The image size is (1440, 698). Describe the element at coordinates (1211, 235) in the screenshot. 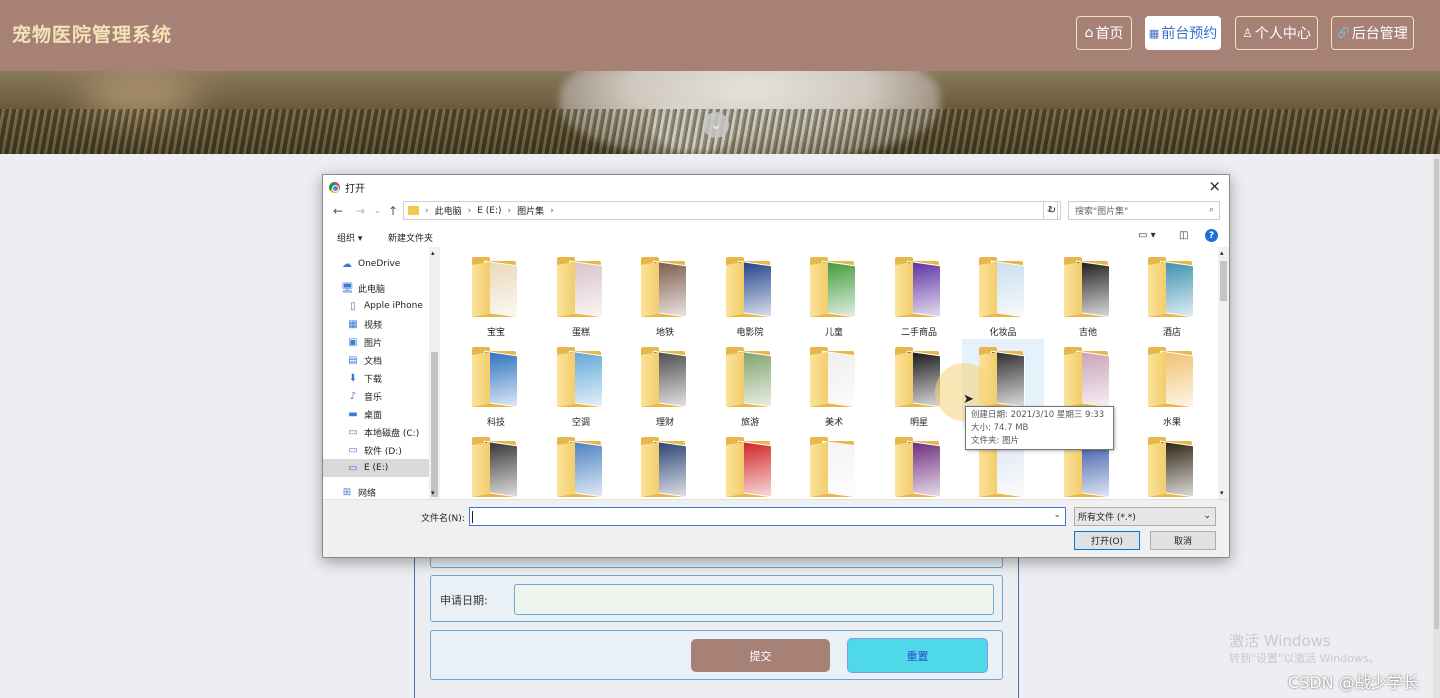

I see `help-icon: ?` at that location.